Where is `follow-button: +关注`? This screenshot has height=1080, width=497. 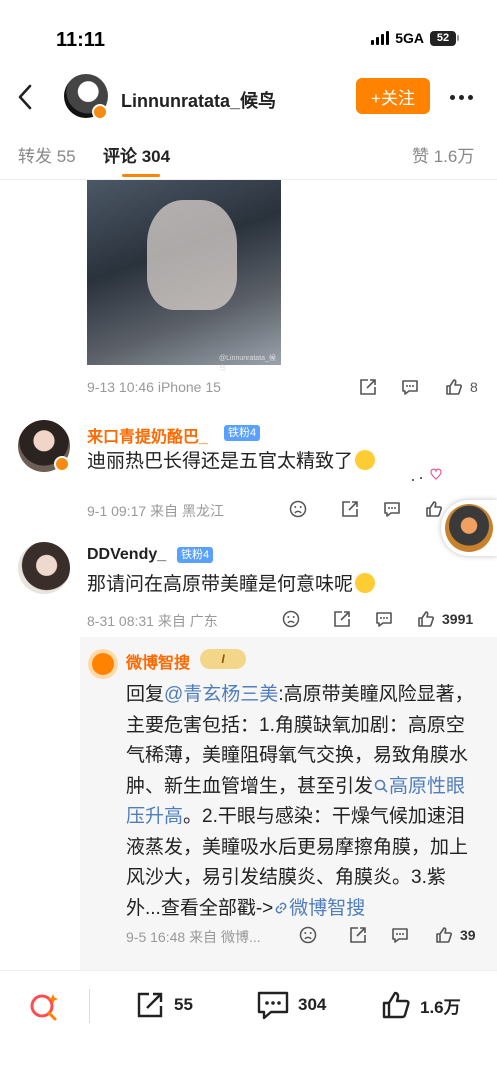 follow-button: +关注 is located at coordinates (393, 96).